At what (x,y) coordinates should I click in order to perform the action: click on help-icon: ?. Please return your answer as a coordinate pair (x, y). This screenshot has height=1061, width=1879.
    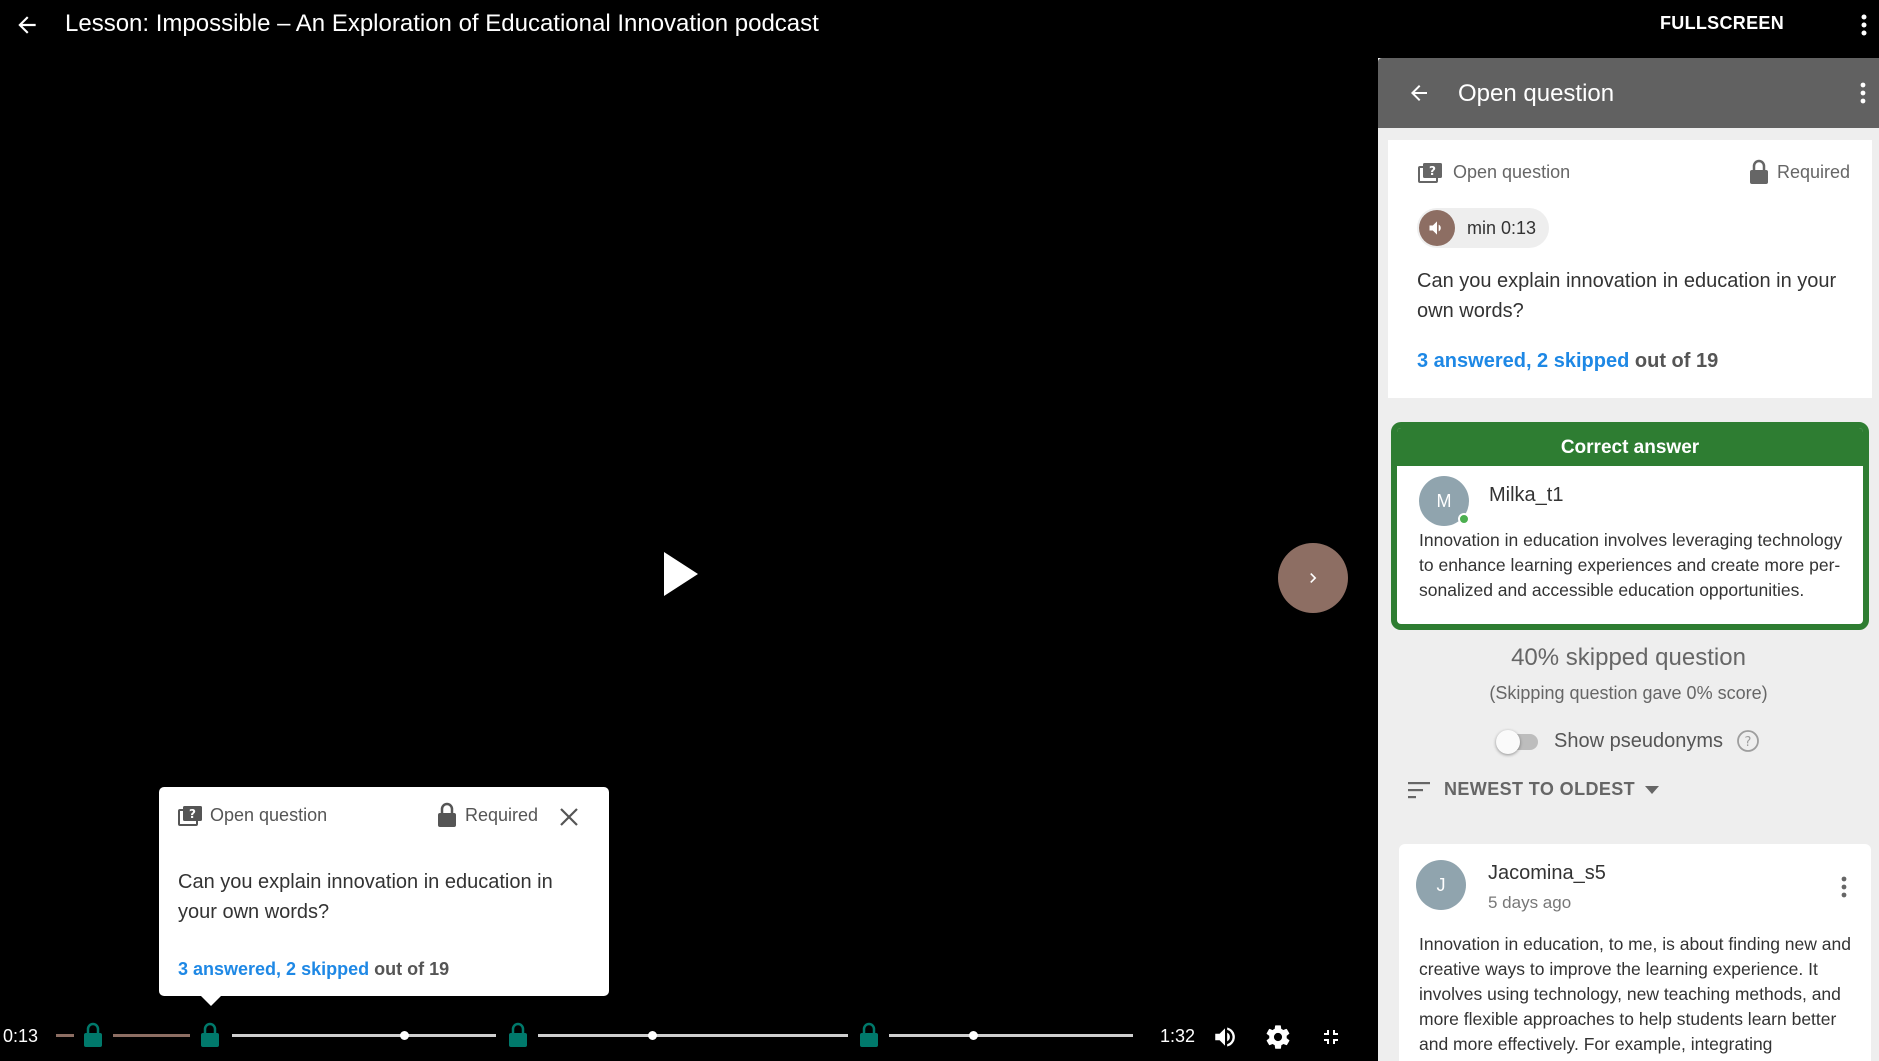
    Looking at the image, I should click on (1748, 741).